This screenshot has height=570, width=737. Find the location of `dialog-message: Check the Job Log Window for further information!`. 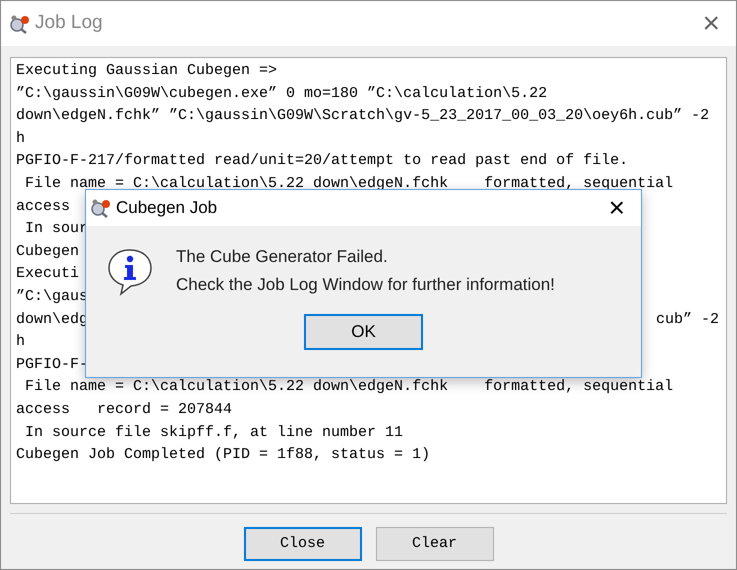

dialog-message: Check the Job Log Window for further information! is located at coordinates (365, 285).